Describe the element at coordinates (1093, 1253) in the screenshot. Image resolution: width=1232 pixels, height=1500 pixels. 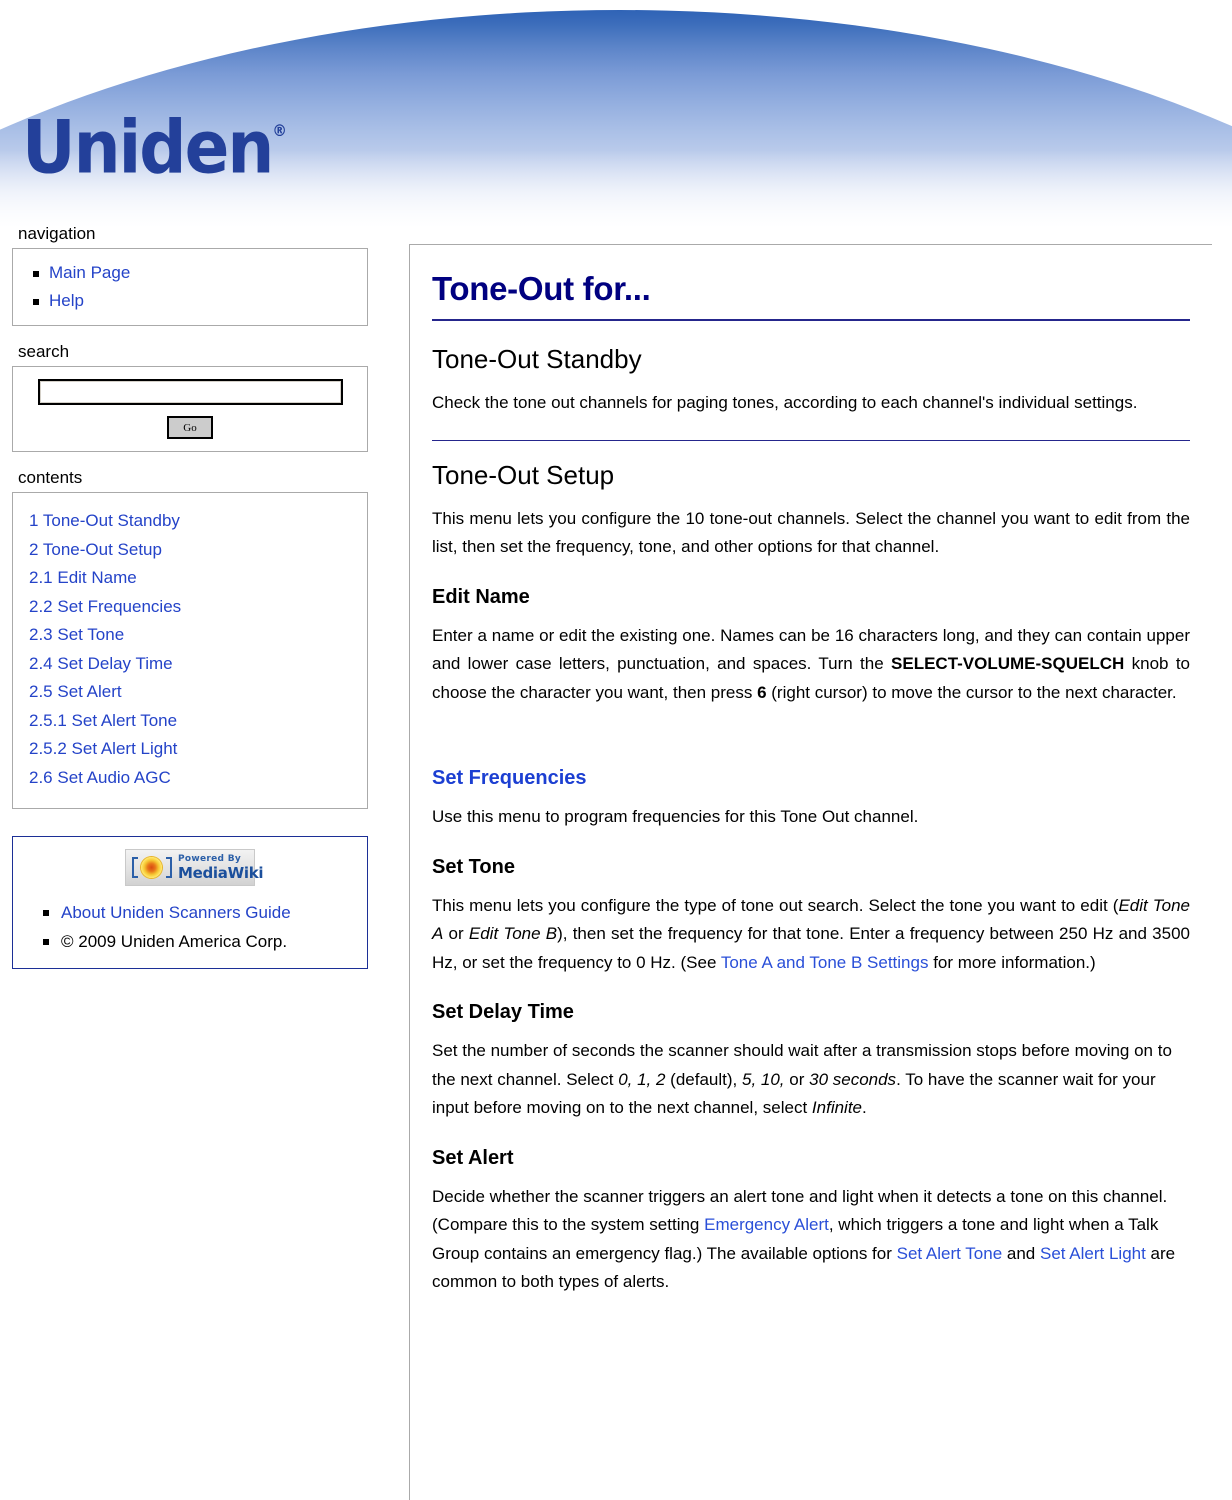
I see `link-set-alert-light: Set Alert Light` at that location.